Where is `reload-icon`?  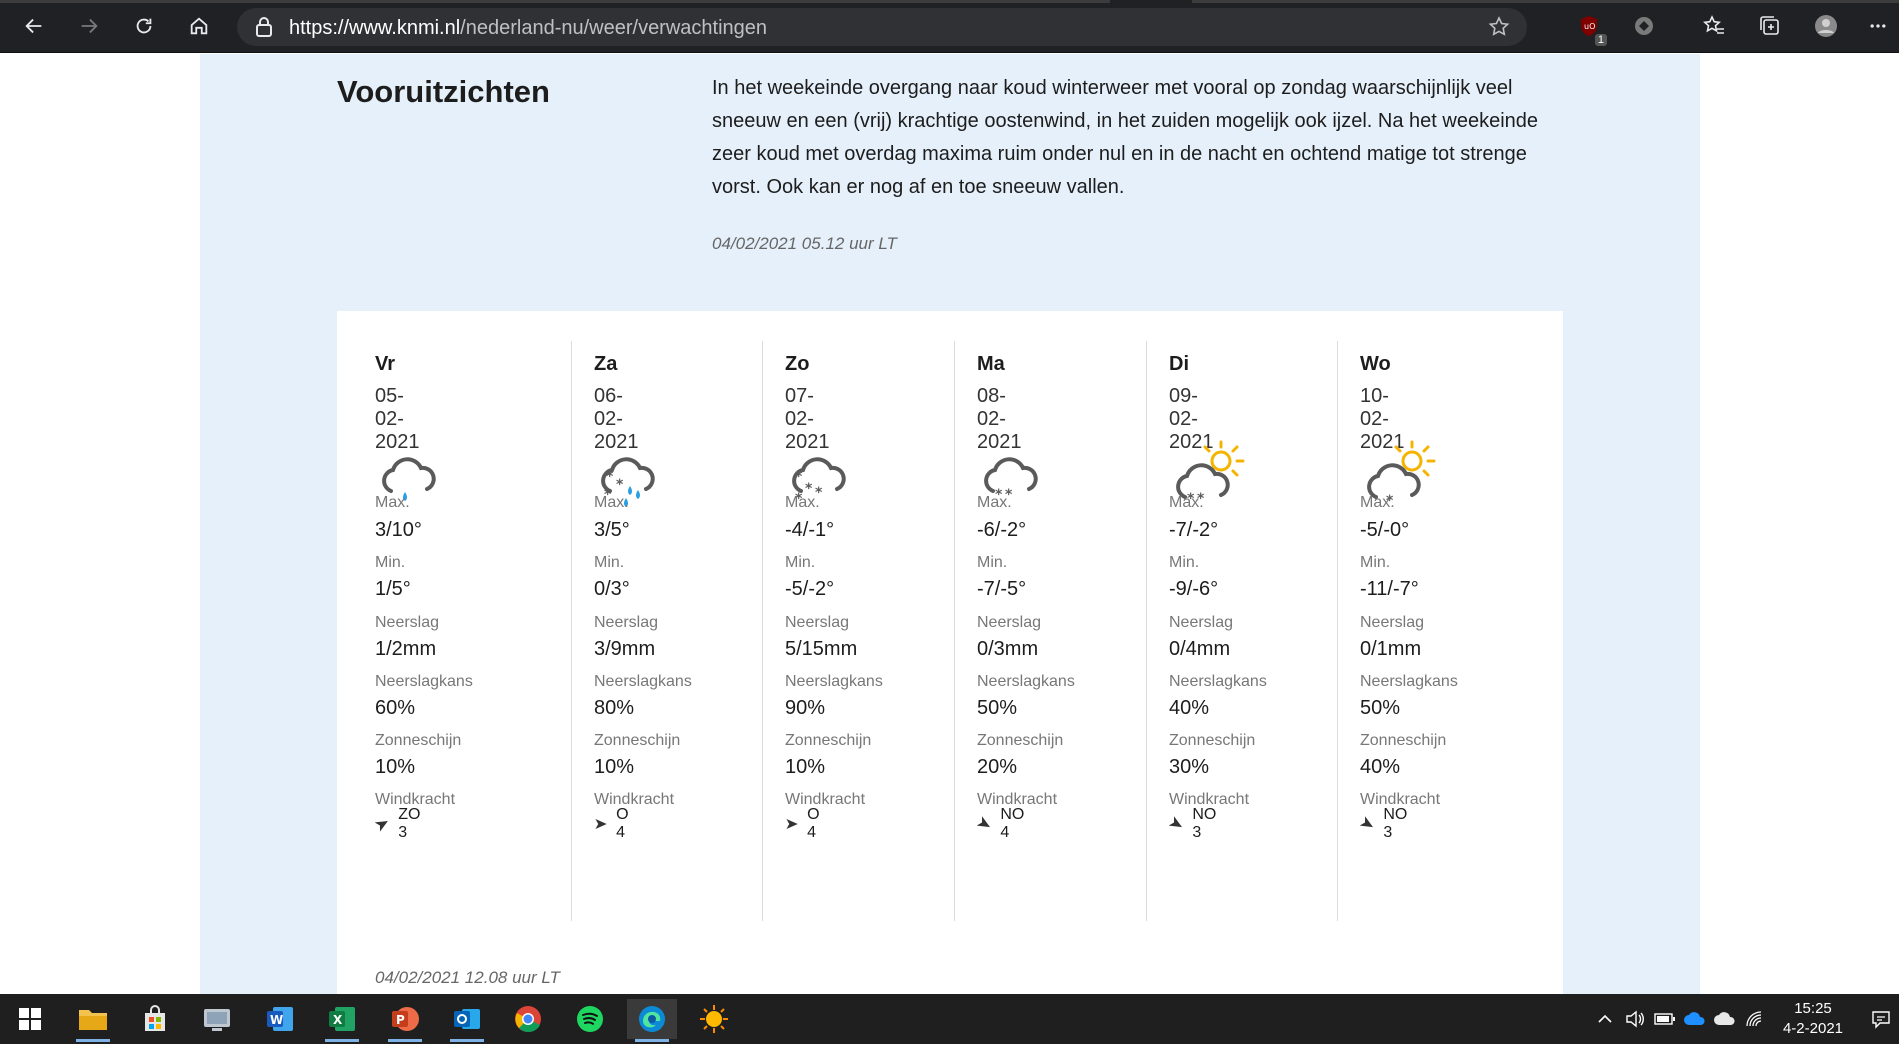
reload-icon is located at coordinates (144, 26).